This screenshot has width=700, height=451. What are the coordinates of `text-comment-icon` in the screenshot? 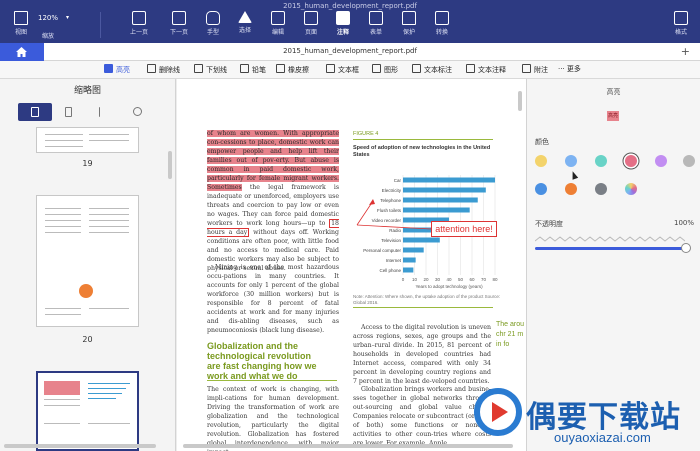 It's located at (470, 68).